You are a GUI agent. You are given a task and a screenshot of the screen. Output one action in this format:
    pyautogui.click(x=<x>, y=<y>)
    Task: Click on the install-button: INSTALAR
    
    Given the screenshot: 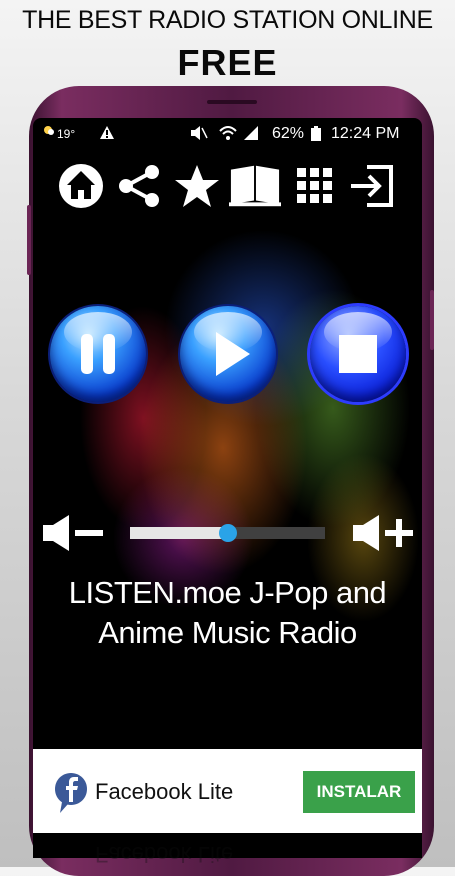 What is the action you would take?
    pyautogui.click(x=359, y=792)
    